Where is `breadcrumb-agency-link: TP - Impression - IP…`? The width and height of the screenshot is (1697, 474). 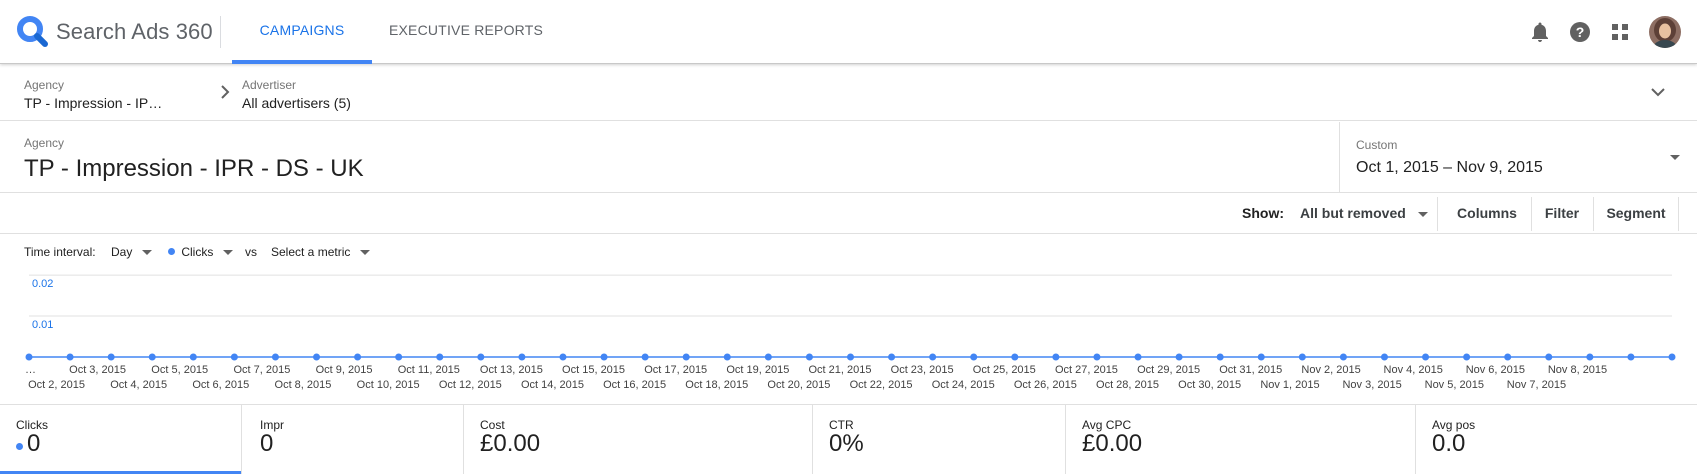 breadcrumb-agency-link: TP - Impression - IP… is located at coordinates (93, 103).